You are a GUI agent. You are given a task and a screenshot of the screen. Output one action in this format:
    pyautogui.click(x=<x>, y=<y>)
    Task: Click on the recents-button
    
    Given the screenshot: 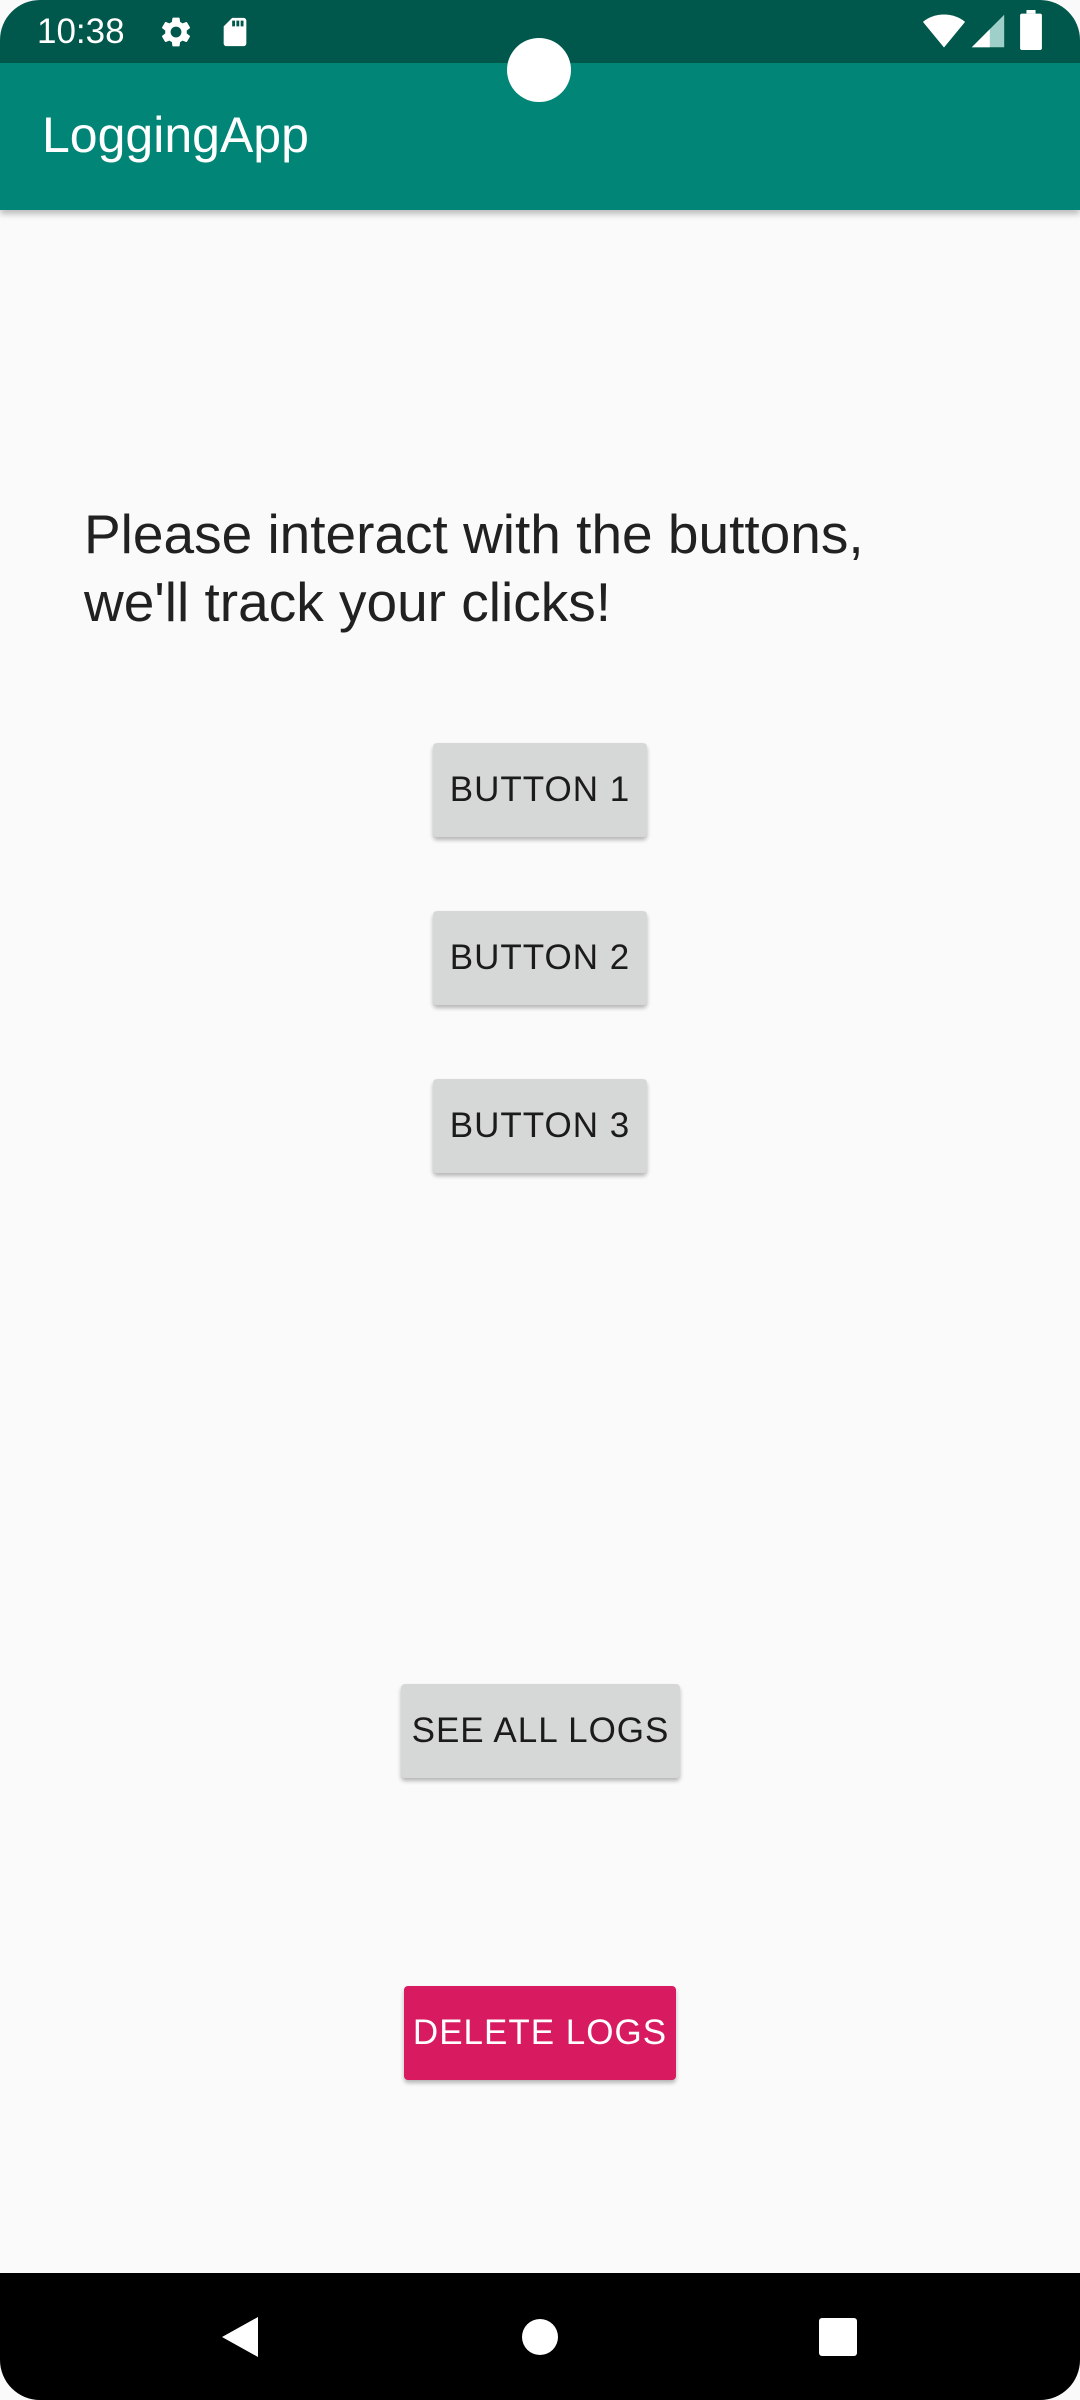 What is the action you would take?
    pyautogui.click(x=838, y=2336)
    